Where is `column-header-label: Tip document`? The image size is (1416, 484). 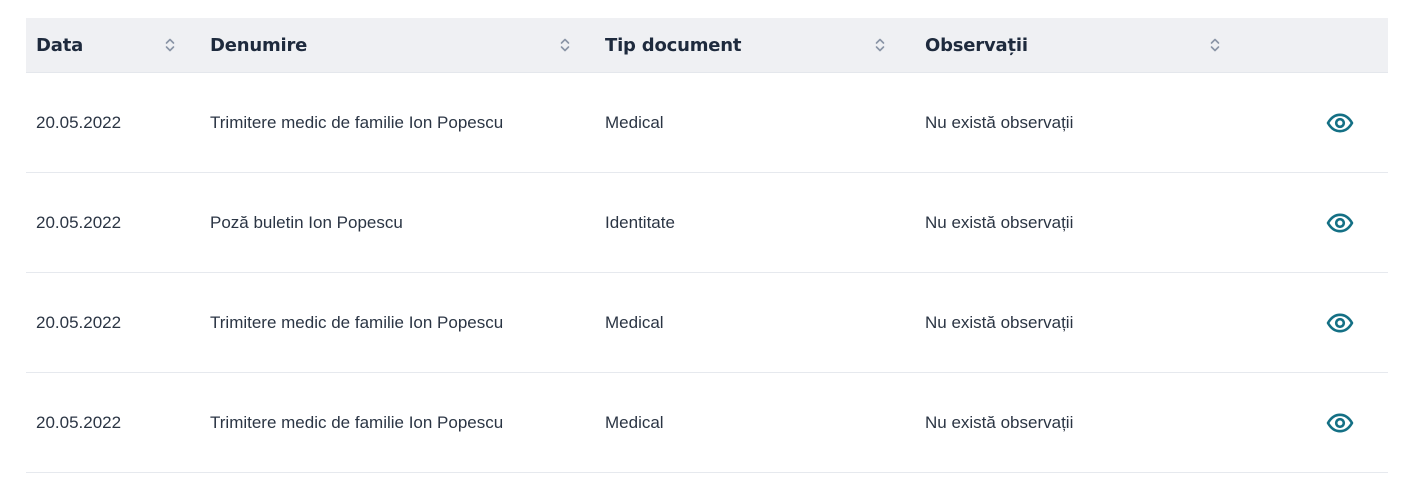 column-header-label: Tip document is located at coordinates (673, 45).